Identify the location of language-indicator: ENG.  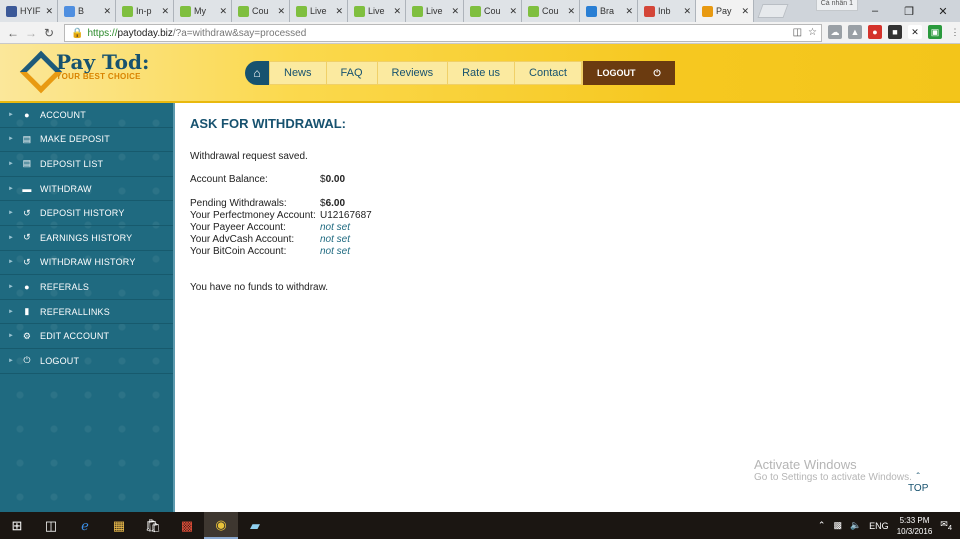
(879, 526).